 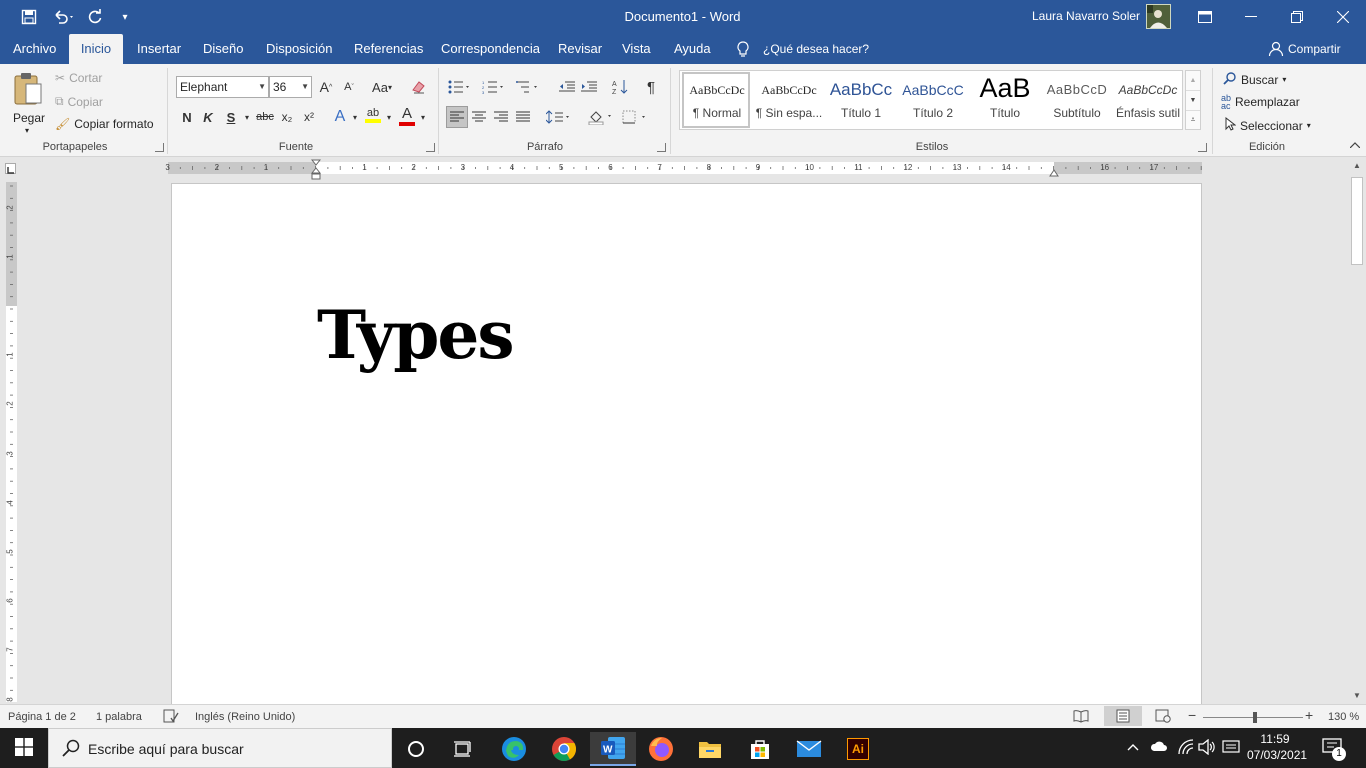 I want to click on line-spacing-icon, so click(x=559, y=117).